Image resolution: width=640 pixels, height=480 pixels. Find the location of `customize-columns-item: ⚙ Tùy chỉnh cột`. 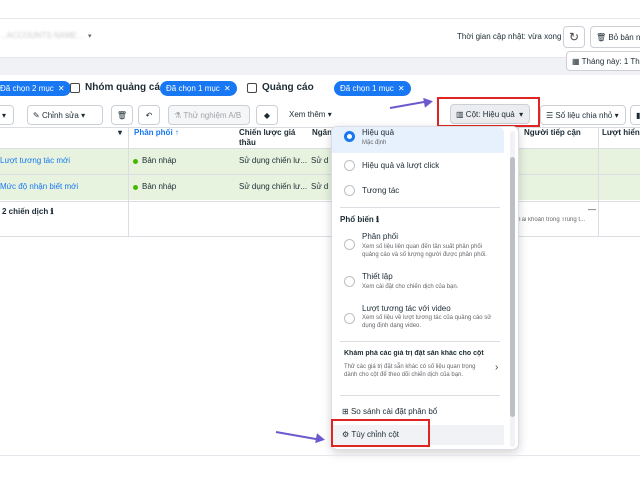

customize-columns-item: ⚙ Tùy chỉnh cột is located at coordinates (370, 434).